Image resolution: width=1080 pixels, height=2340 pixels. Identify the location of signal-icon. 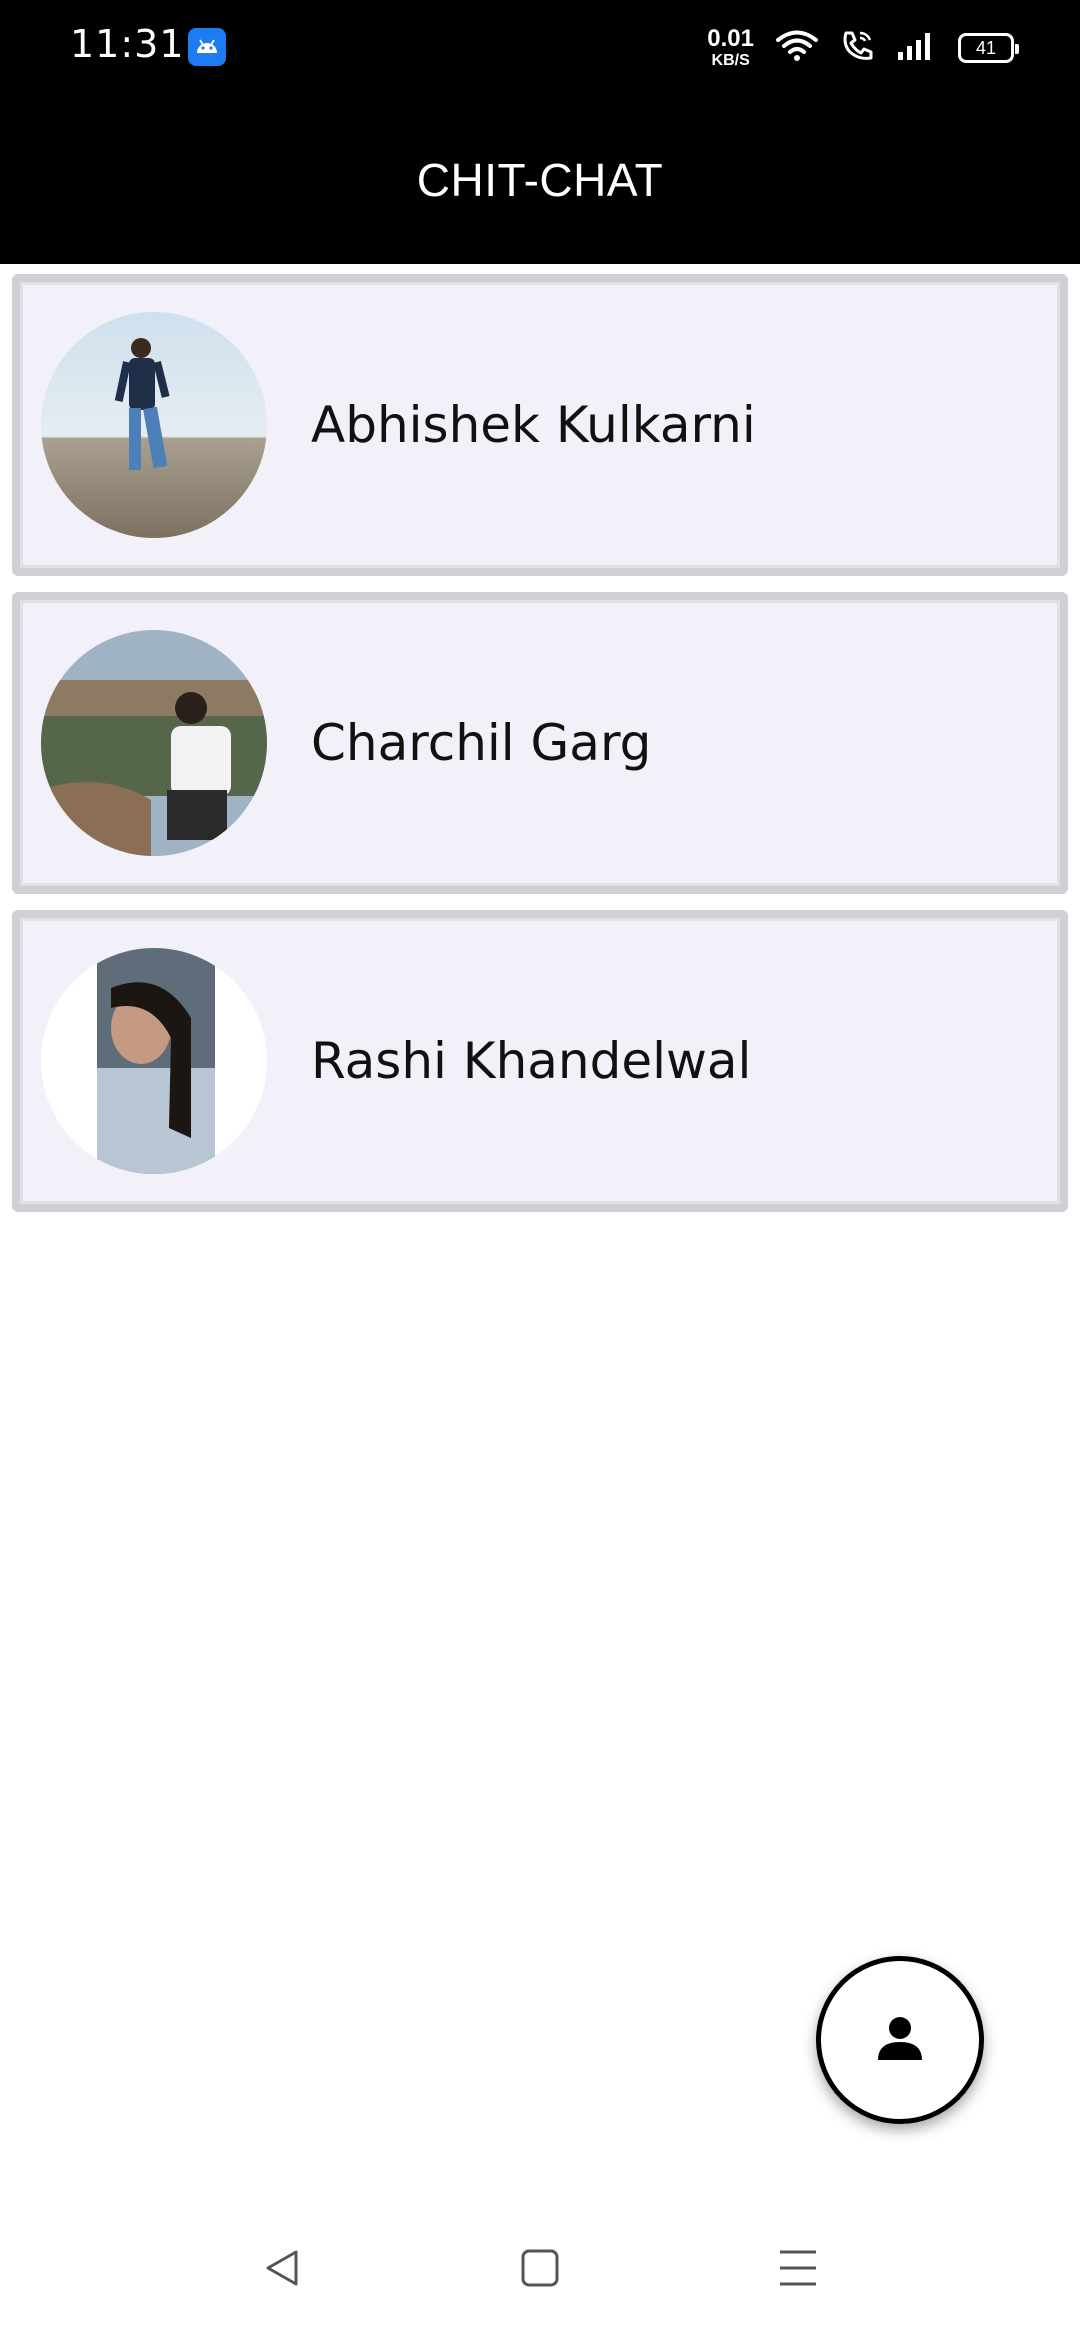
(916, 48).